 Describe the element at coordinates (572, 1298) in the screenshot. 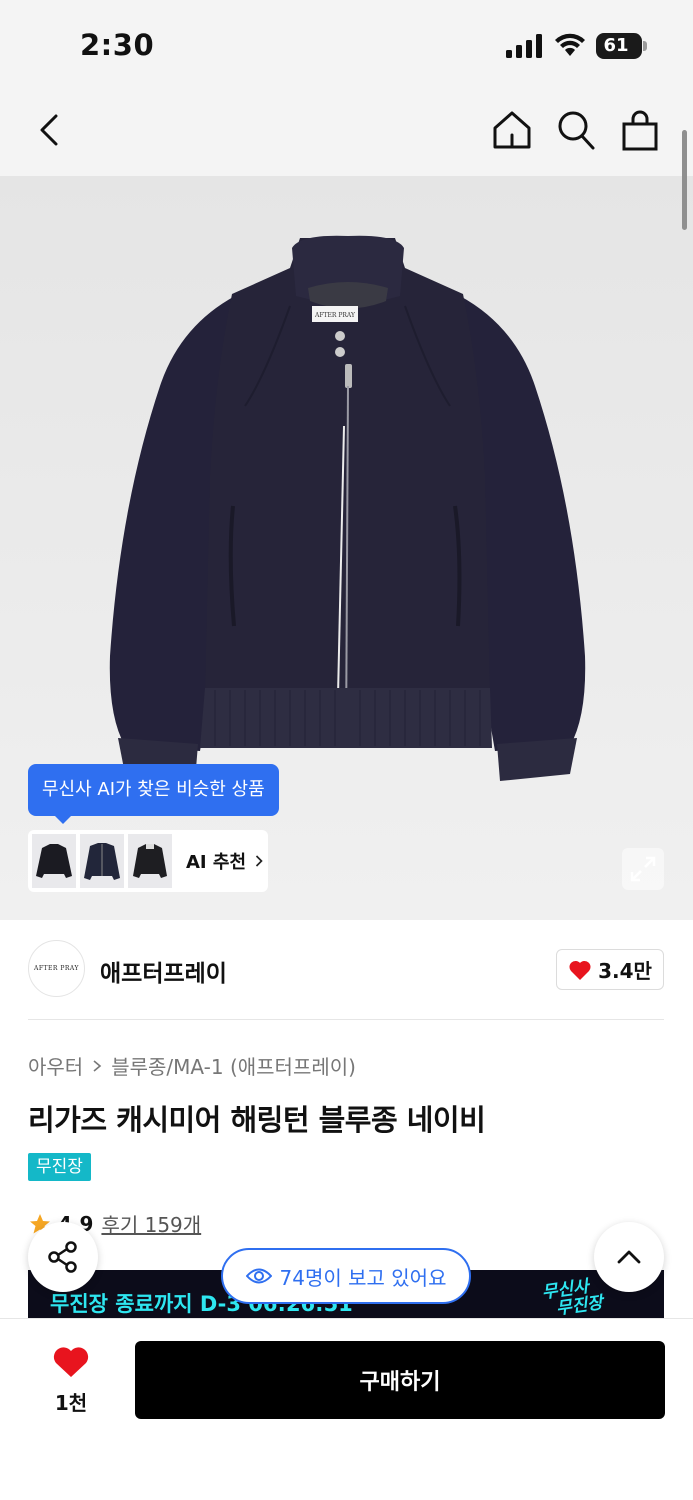

I see `promo-logo: 무신사 무진장` at that location.